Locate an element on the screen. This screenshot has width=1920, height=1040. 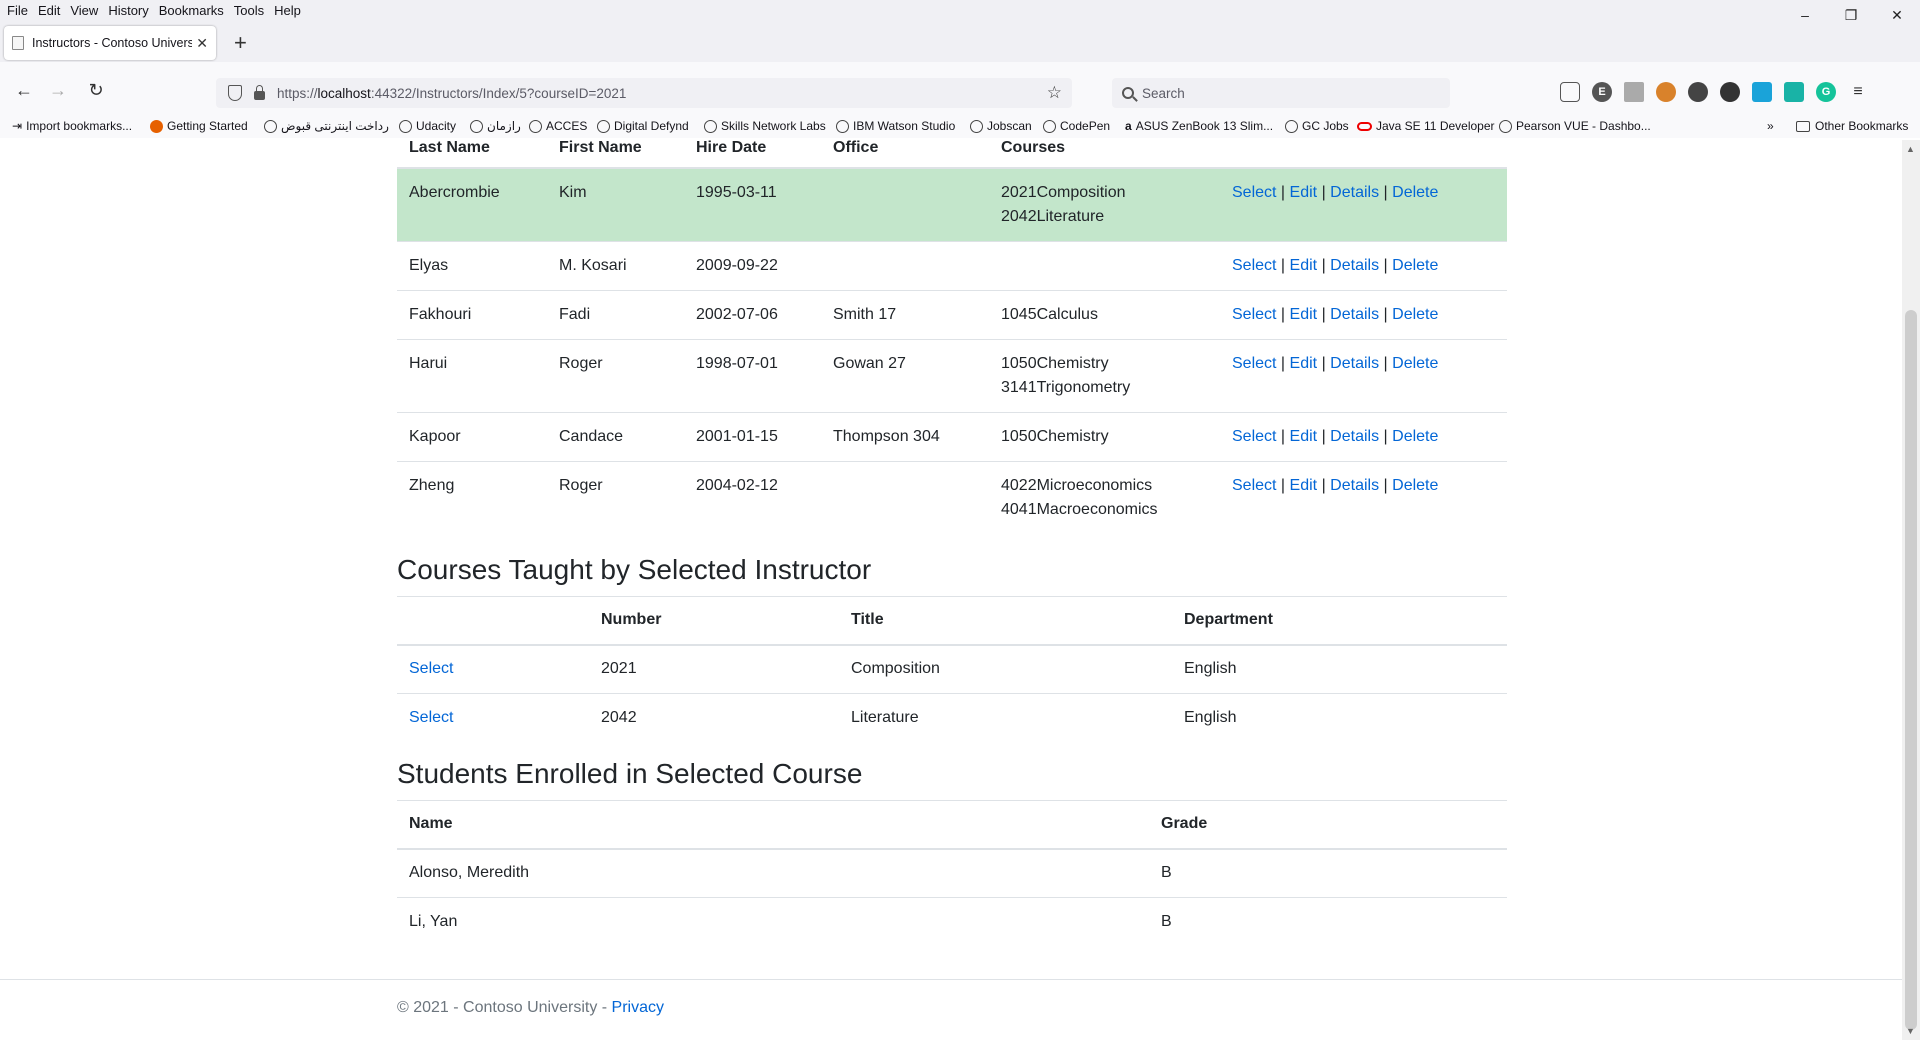
bookmark-label: Java SE 11 Developer is located at coordinates (1435, 126).